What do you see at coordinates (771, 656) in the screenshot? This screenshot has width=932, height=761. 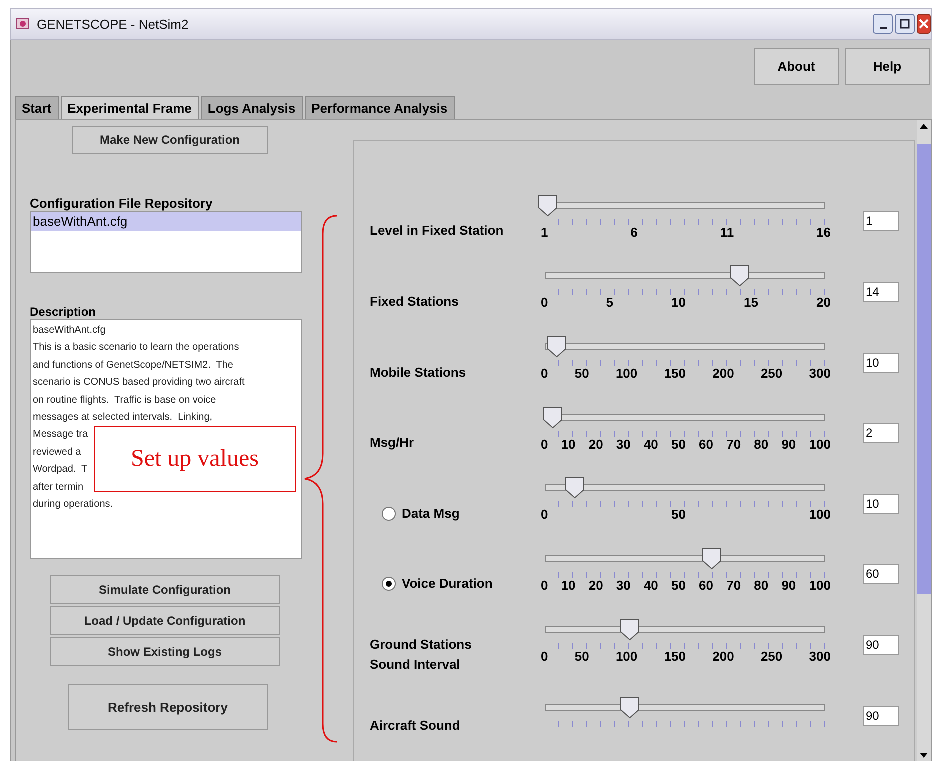 I see `tick-label: 250` at bounding box center [771, 656].